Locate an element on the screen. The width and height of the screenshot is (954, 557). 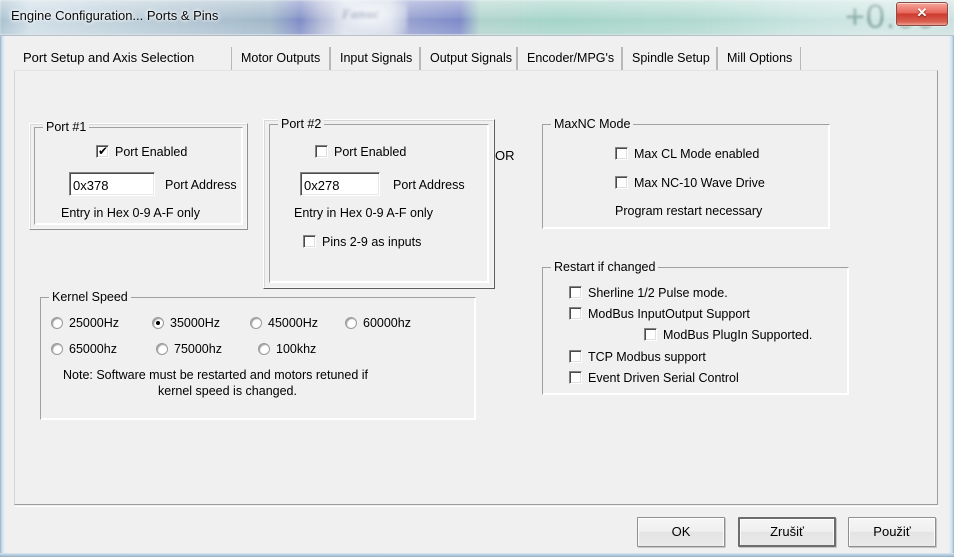
restart-tcp-modbus-checkbox: TCP Modbus support is located at coordinates (637, 357).